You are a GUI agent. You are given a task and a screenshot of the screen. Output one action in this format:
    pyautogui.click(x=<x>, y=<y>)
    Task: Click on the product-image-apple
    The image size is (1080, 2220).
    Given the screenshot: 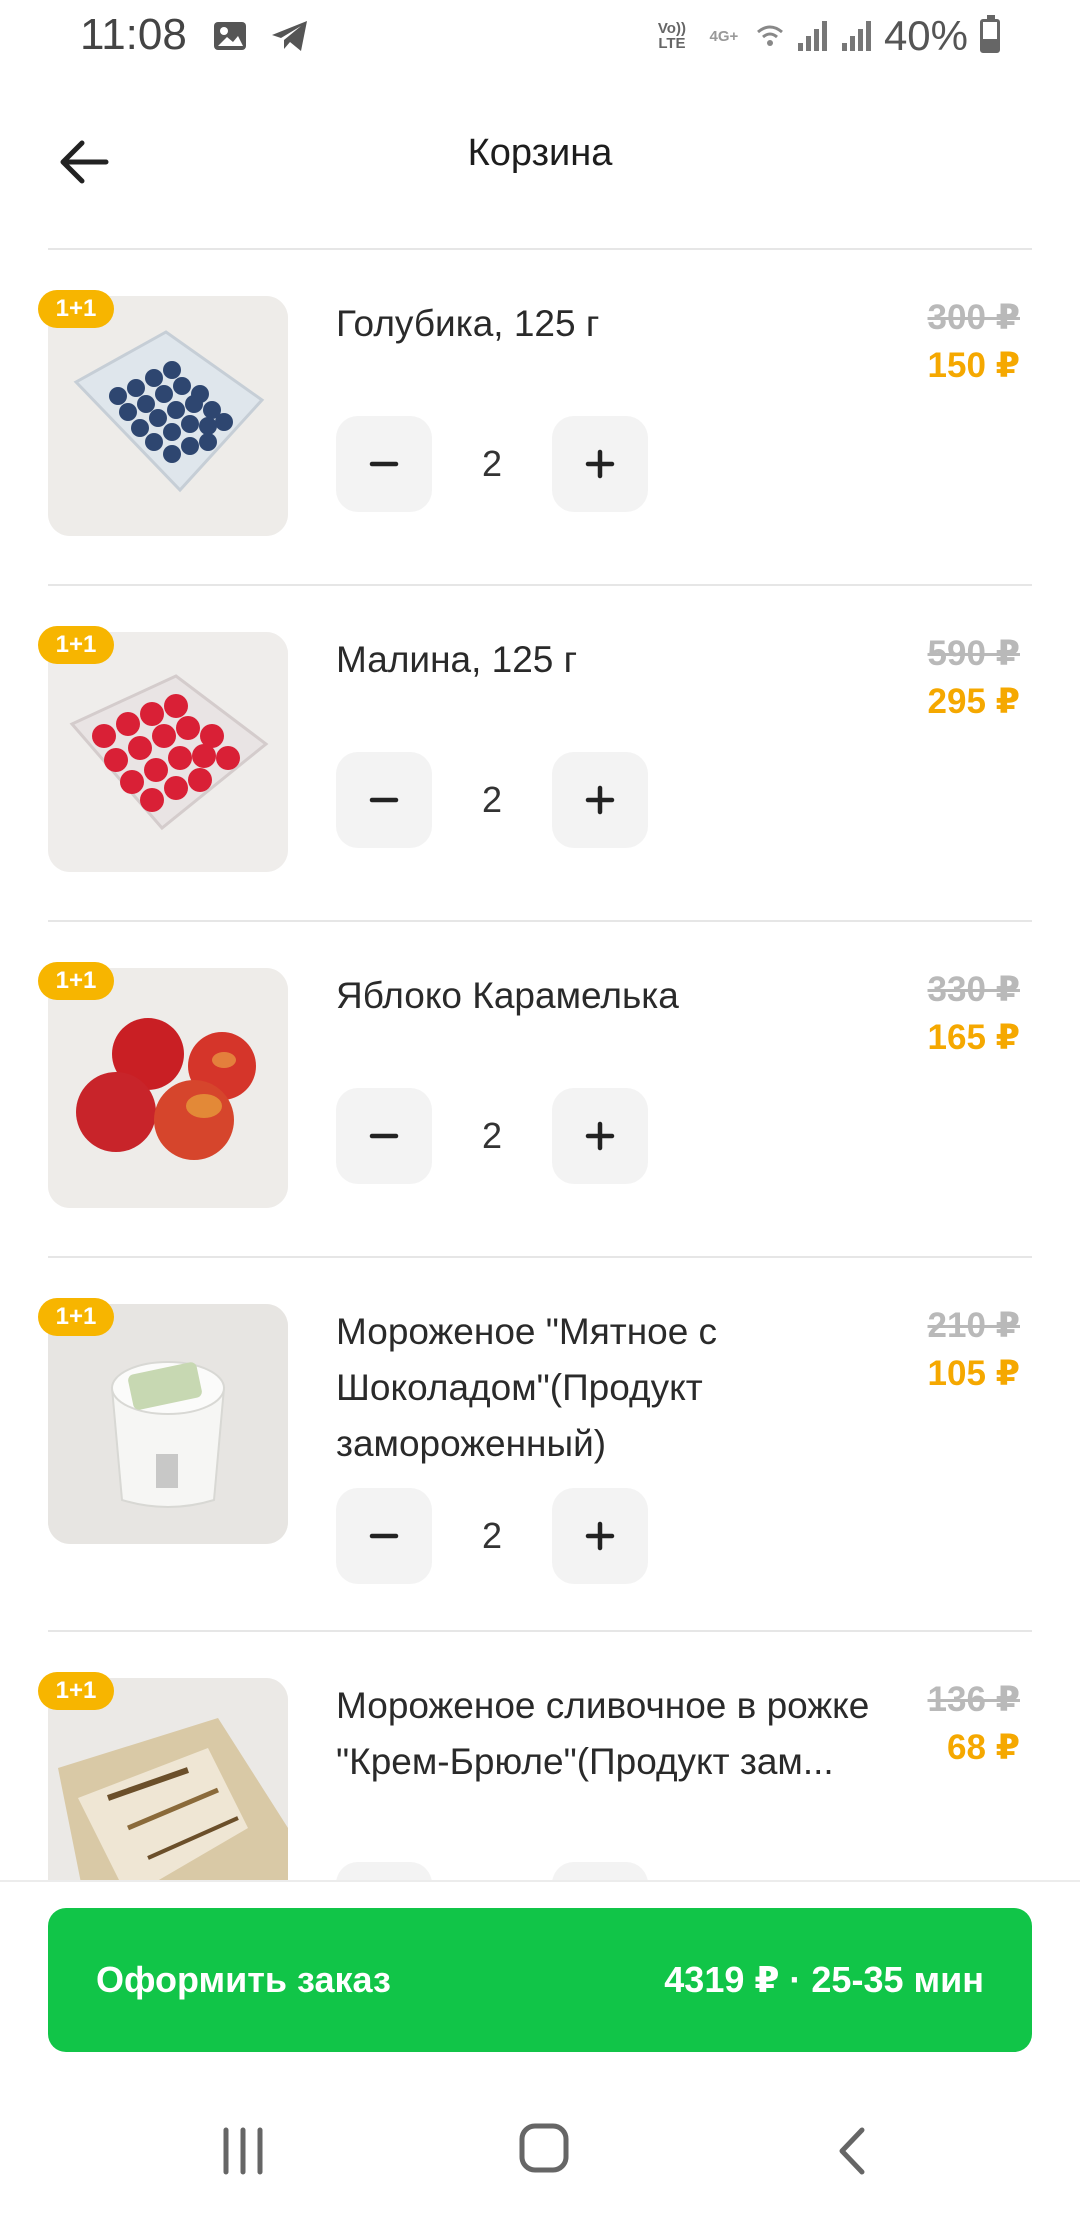 What is the action you would take?
    pyautogui.click(x=168, y=1088)
    